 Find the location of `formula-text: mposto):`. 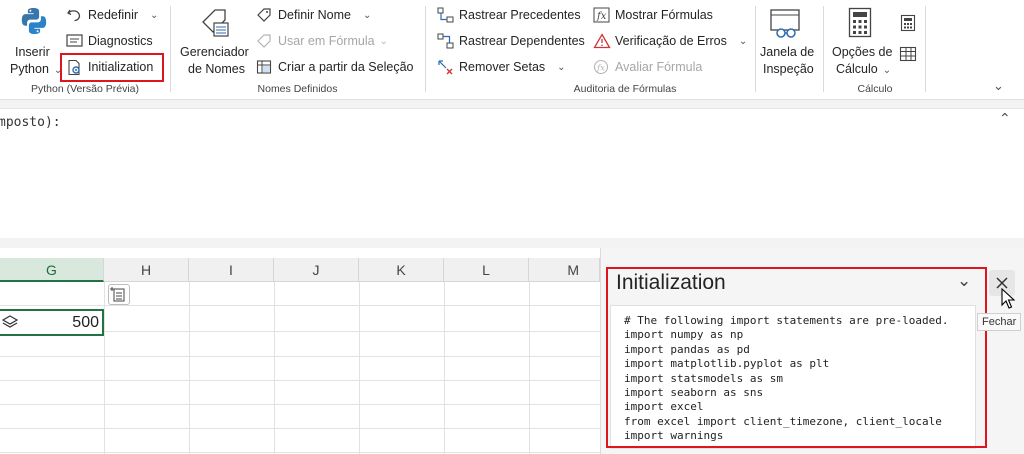

formula-text: mposto): is located at coordinates (30, 122).